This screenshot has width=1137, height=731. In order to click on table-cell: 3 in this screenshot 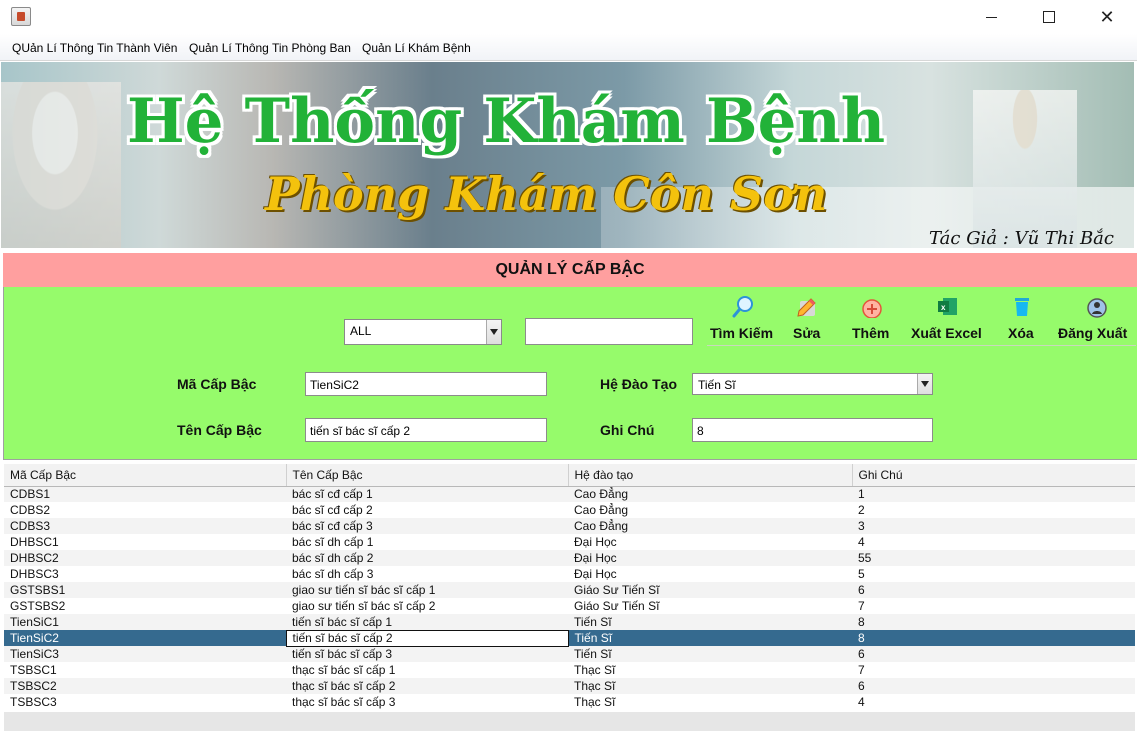, I will do `click(993, 526)`.